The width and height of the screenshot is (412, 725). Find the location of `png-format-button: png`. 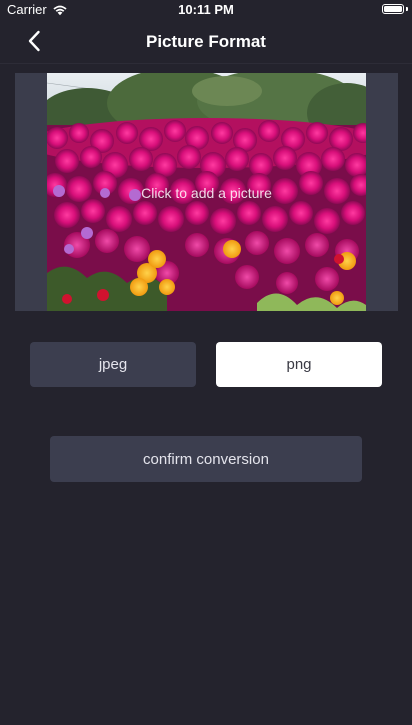

png-format-button: png is located at coordinates (299, 364).